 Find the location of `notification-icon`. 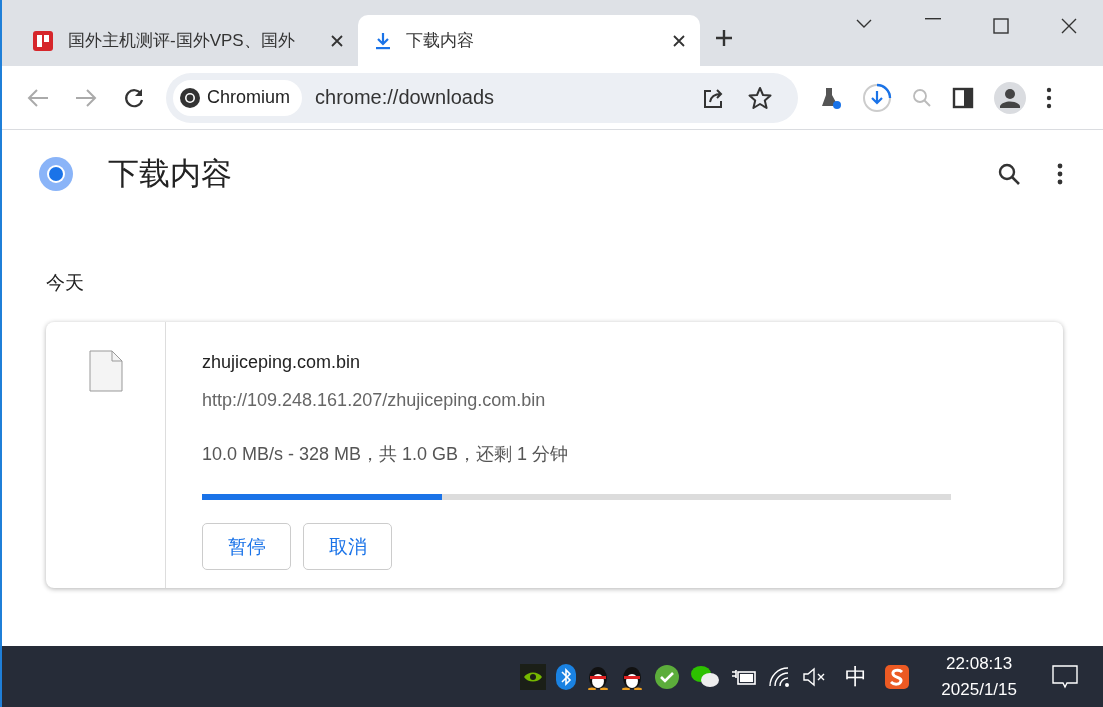

notification-icon is located at coordinates (1065, 676).